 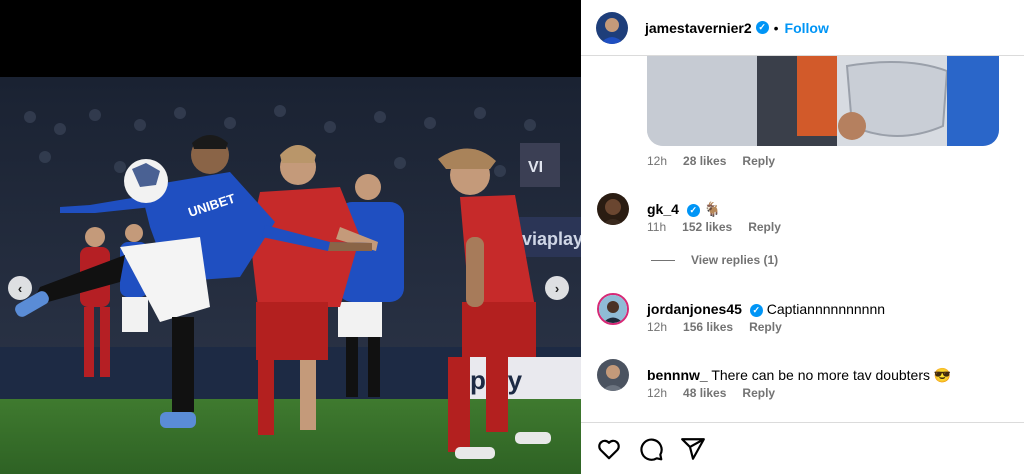 What do you see at coordinates (698, 28) in the screenshot?
I see `author-username: jamestavernier2` at bounding box center [698, 28].